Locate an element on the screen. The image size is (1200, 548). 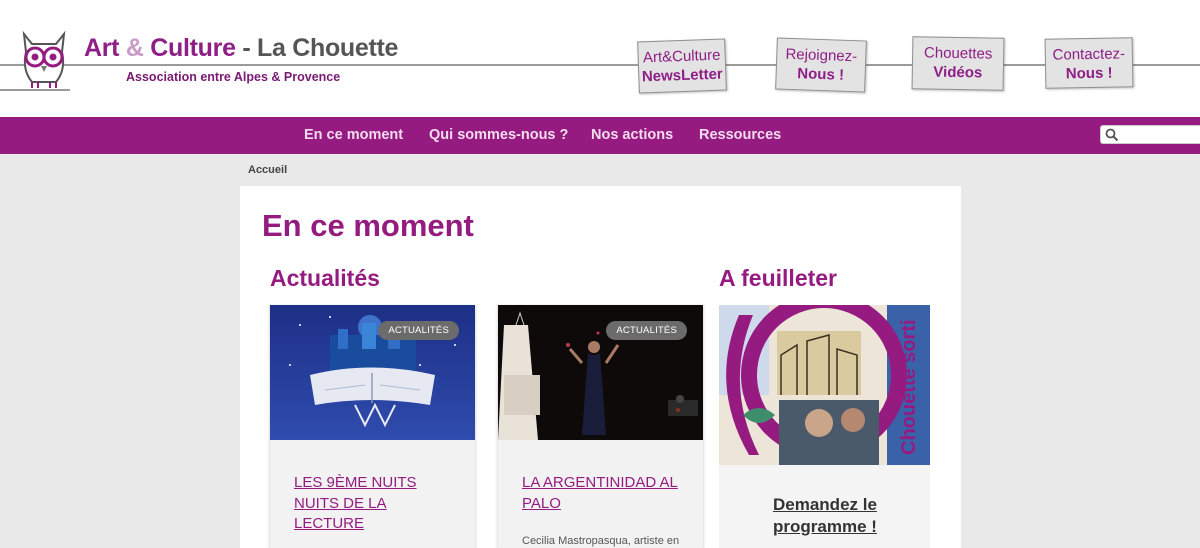
card-excerpt: Cecilia Mastropasqua, artiste en is located at coordinates (601, 541).